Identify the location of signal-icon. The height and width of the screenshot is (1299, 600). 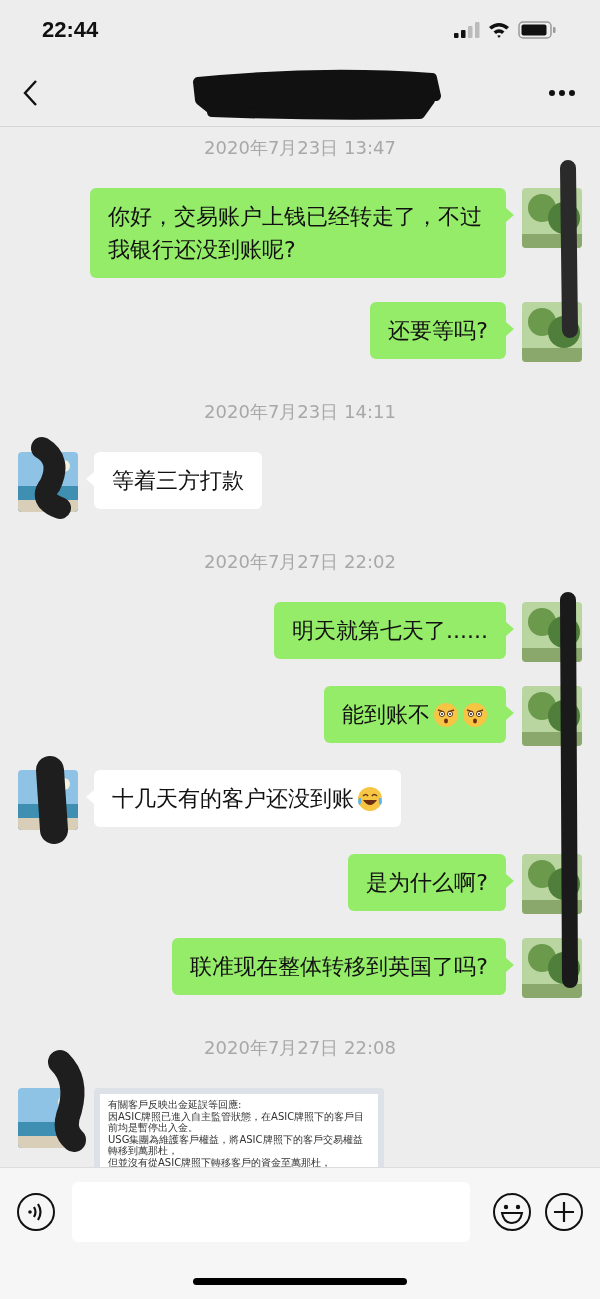
(467, 30).